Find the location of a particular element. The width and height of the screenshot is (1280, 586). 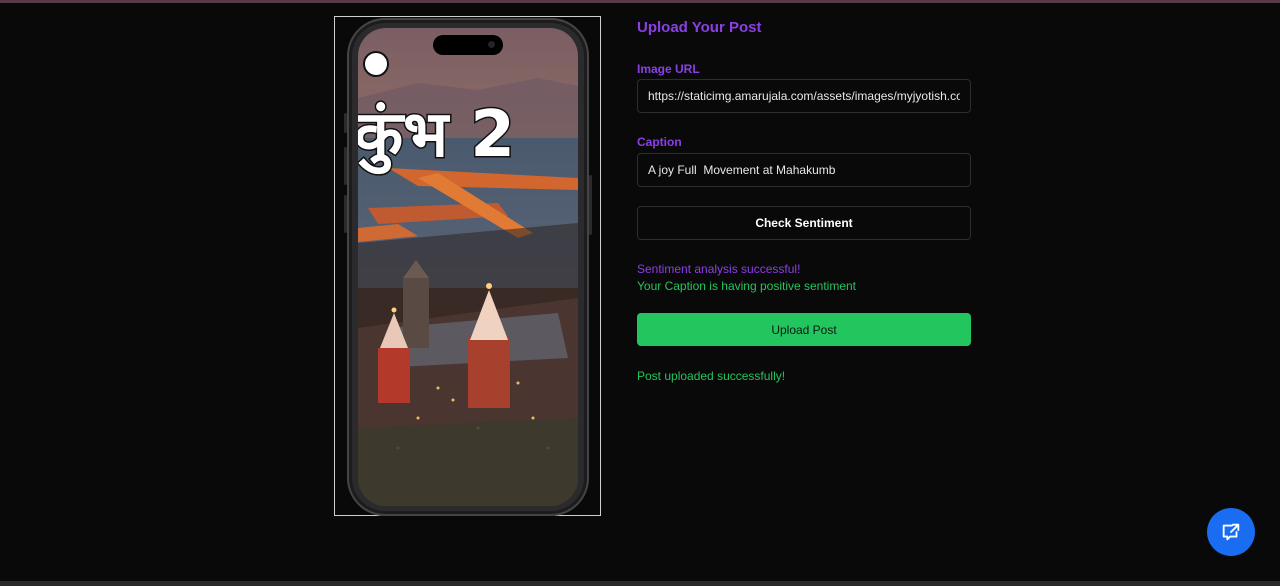

preview-overlay-text: कुंभ 2 is located at coordinates (436, 136).